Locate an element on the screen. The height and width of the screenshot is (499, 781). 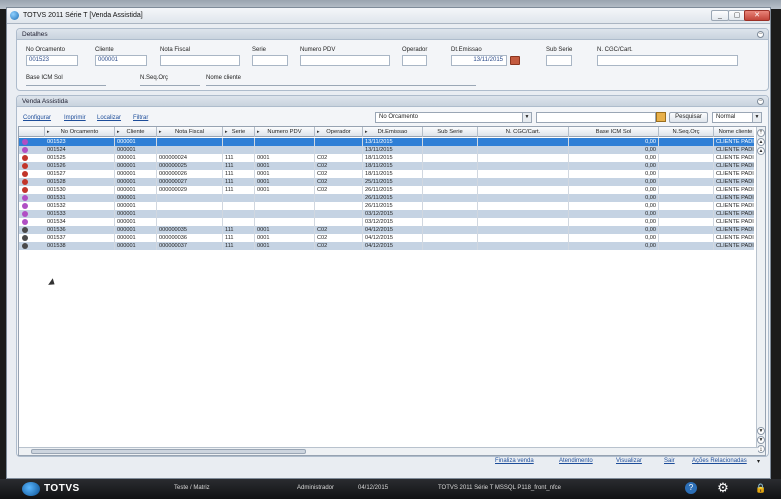
collapse-detalhes-button: − is located at coordinates (760, 34).